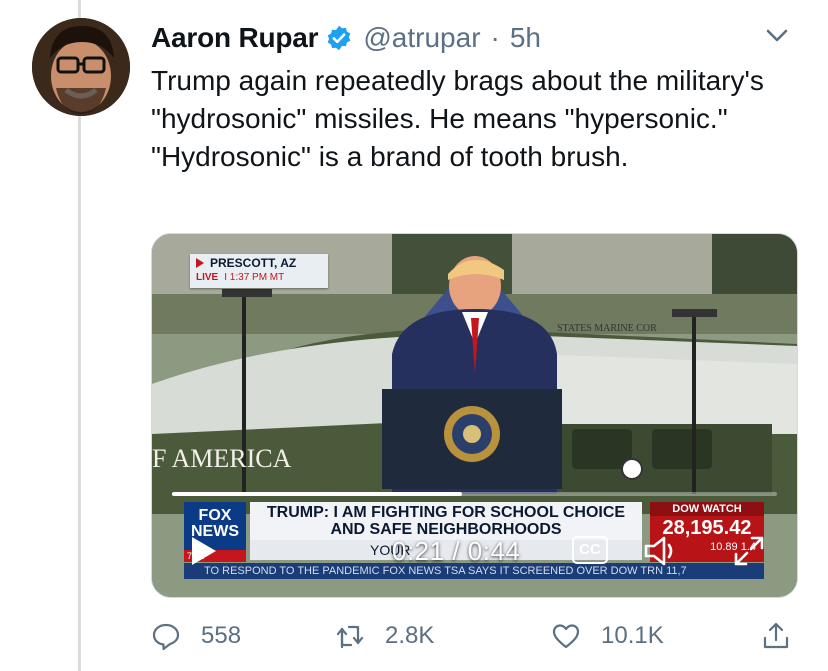  I want to click on duration: 0:44, so click(494, 551).